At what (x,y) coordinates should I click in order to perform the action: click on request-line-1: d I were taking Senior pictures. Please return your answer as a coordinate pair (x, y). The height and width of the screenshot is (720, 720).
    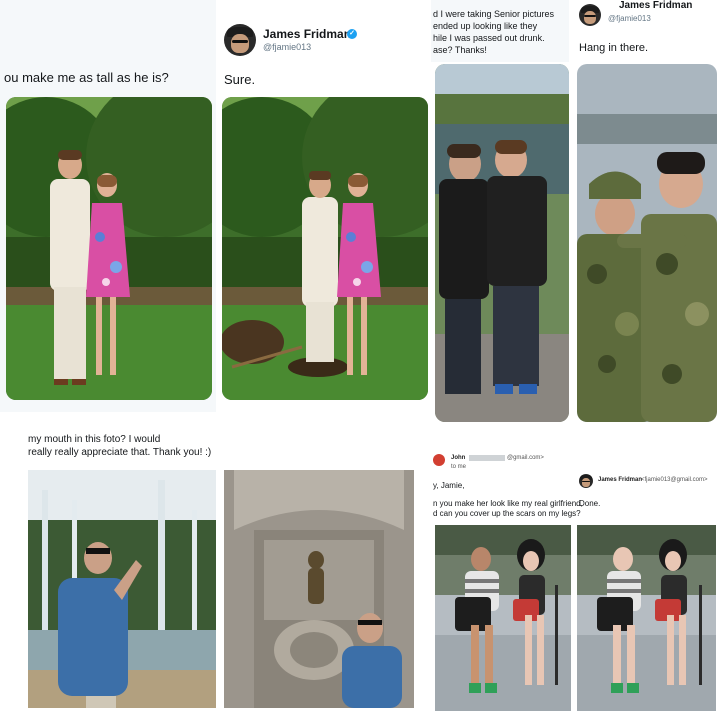
    Looking at the image, I should click on (494, 14).